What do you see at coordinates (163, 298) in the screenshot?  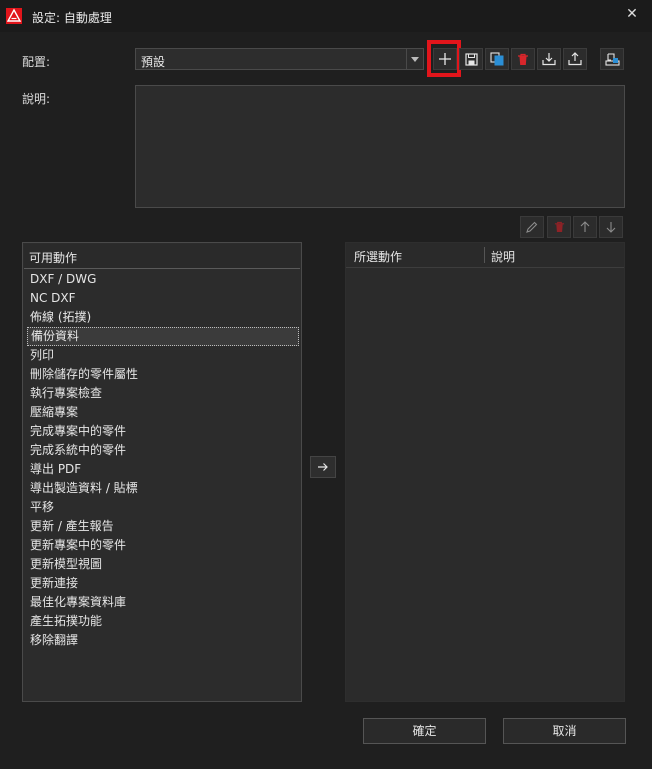 I see `list-item: NC DXF` at bounding box center [163, 298].